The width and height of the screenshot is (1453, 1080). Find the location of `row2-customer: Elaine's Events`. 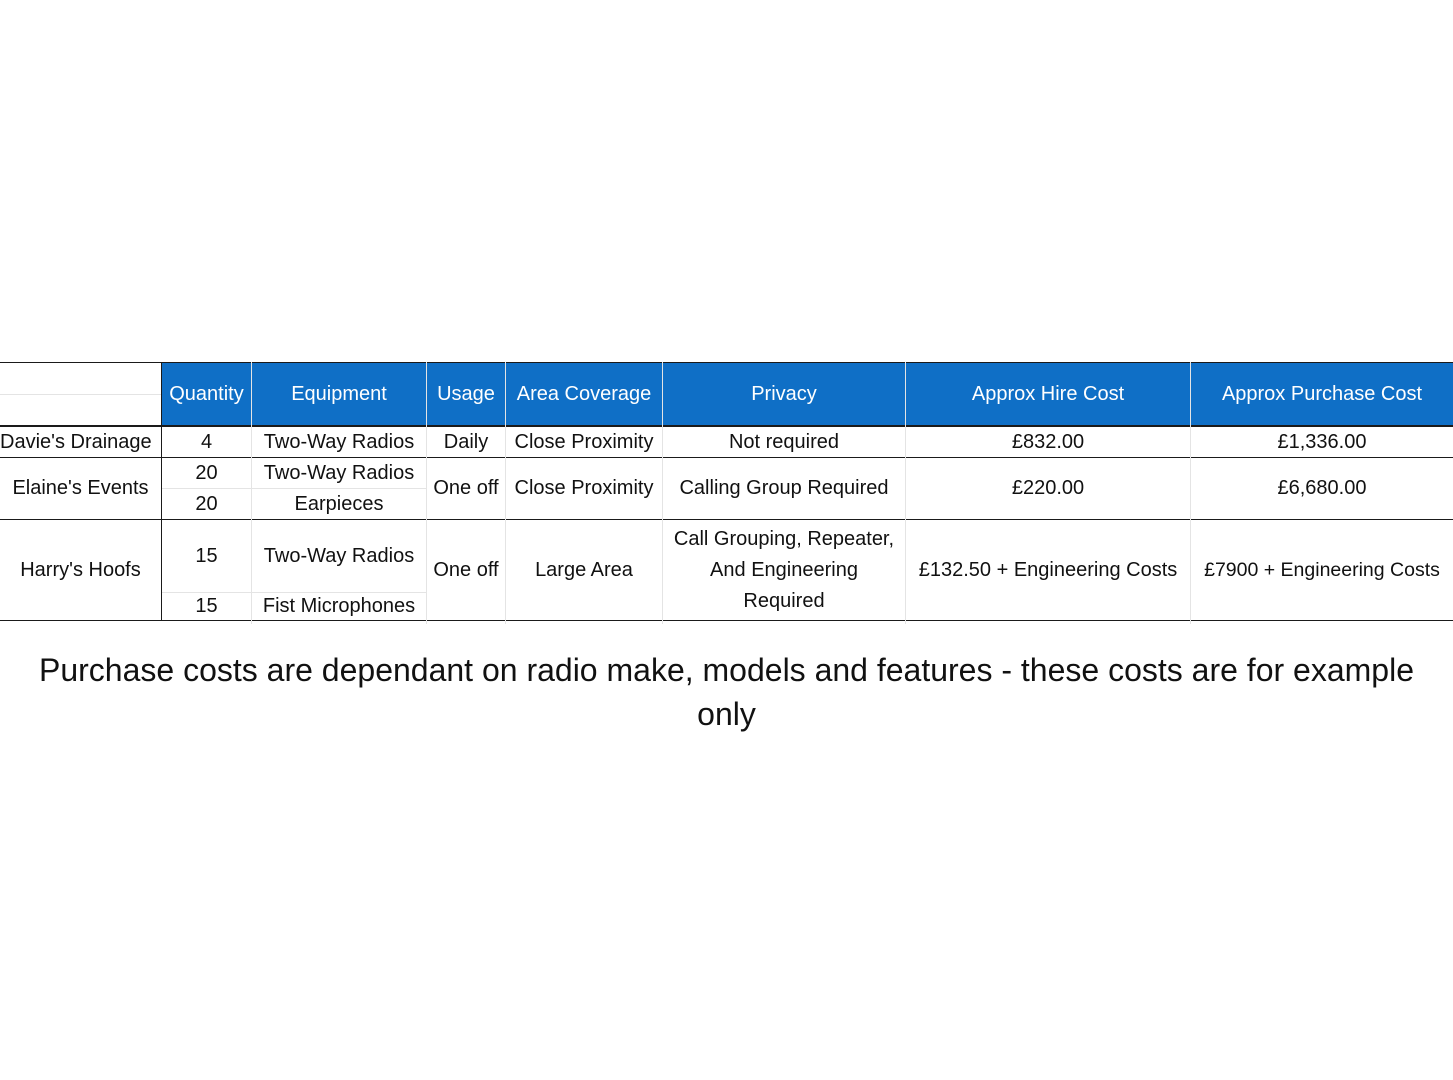

row2-customer: Elaine's Events is located at coordinates (80, 488).